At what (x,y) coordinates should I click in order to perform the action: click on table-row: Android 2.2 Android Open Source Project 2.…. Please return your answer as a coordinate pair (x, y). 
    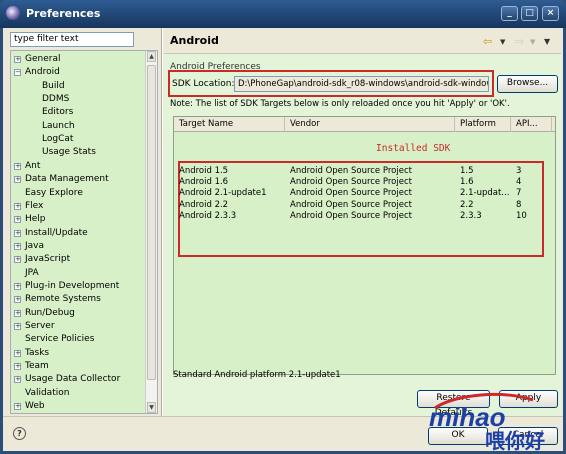
    Looking at the image, I should click on (364, 205).